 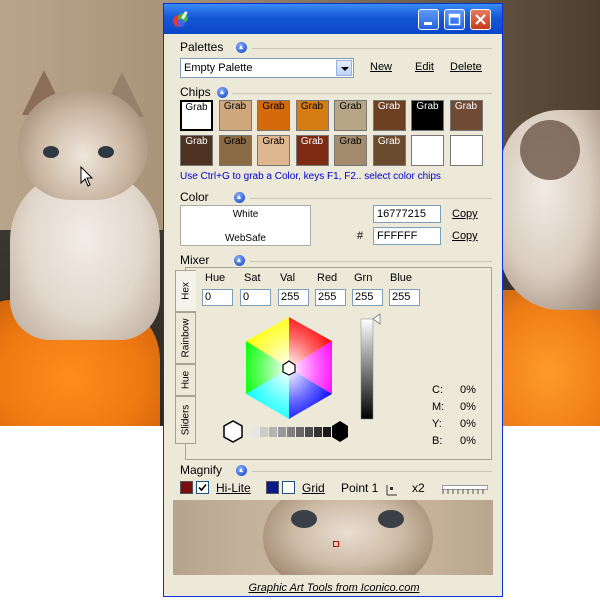 What do you see at coordinates (344, 68) in the screenshot?
I see `chevron-down-icon` at bounding box center [344, 68].